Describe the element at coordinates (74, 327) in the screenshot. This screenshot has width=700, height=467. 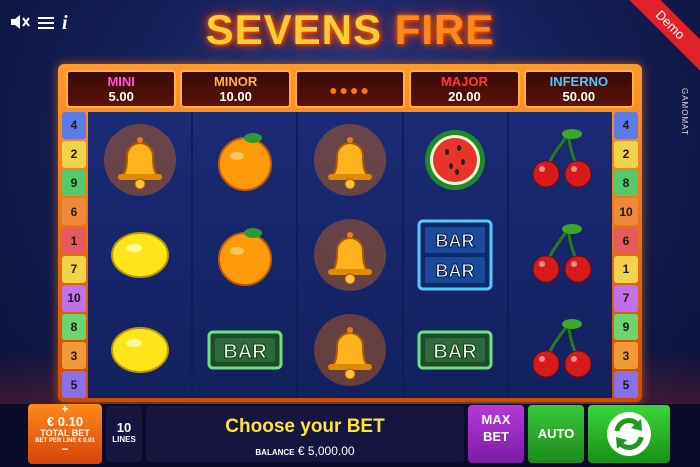
I see `payline-left-marker: 8` at that location.